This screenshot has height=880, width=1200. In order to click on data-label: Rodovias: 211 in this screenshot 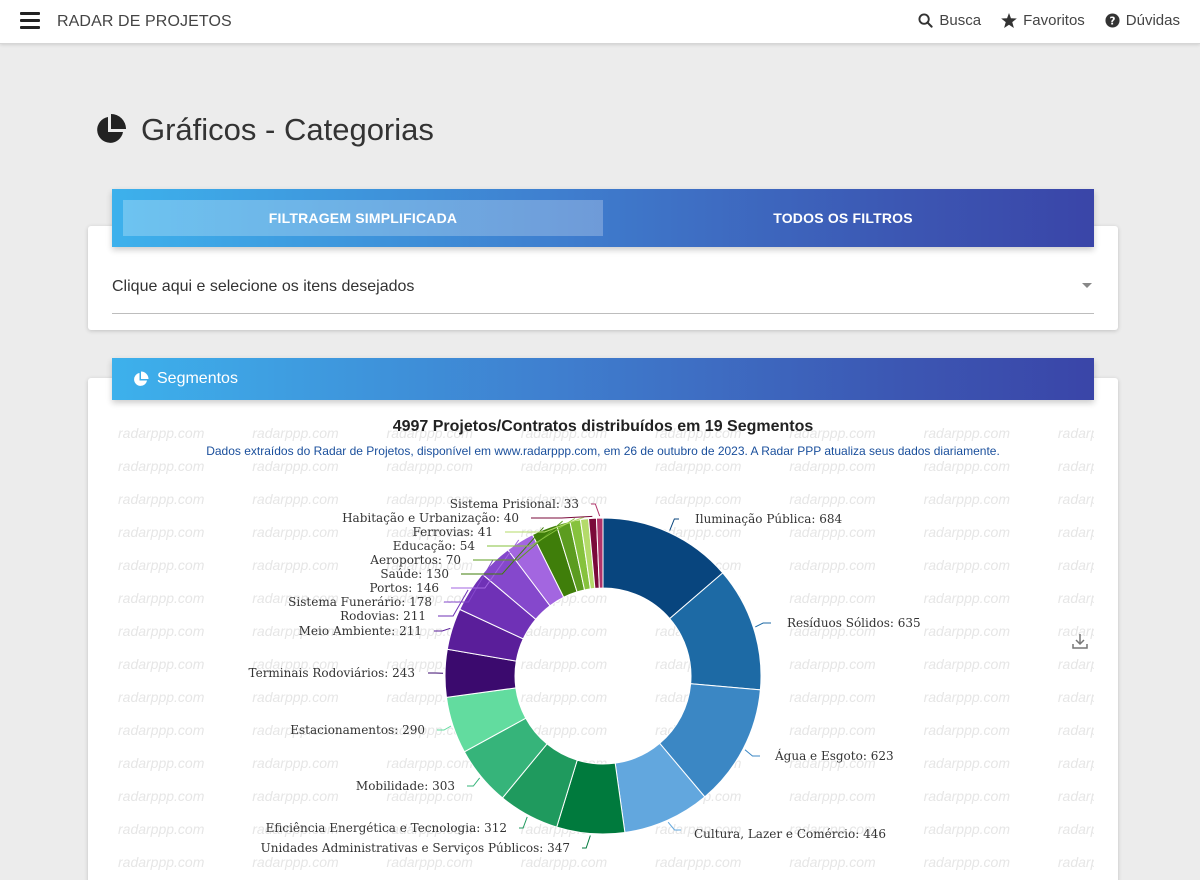, I will do `click(383, 616)`.